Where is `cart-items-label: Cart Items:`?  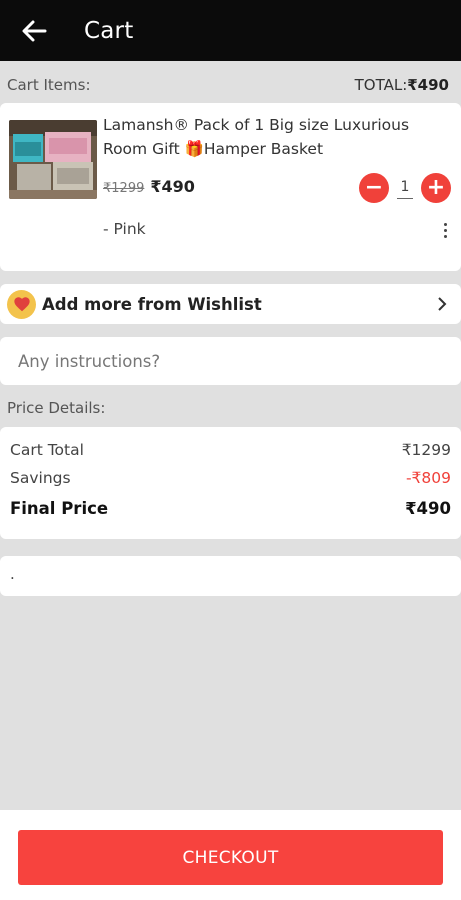 cart-items-label: Cart Items: is located at coordinates (49, 85).